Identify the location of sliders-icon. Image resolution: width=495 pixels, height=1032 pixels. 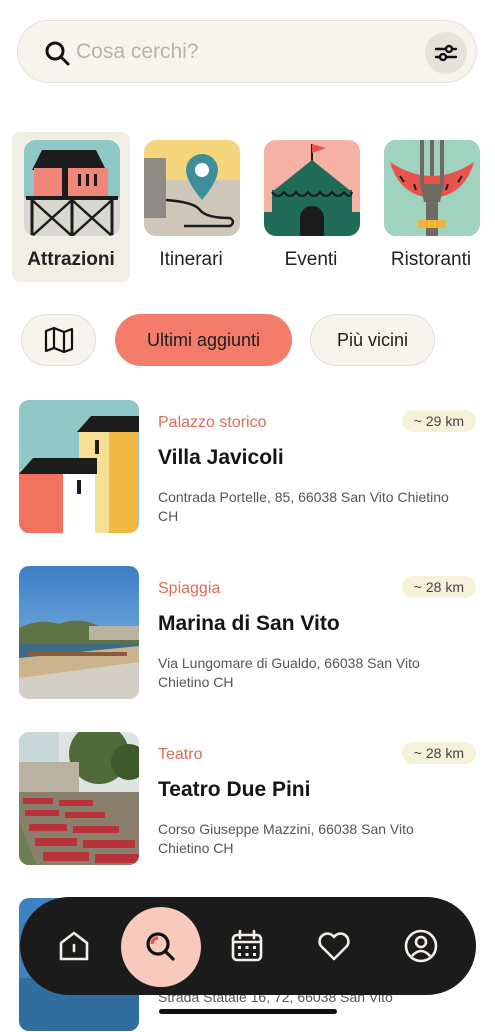
(446, 53).